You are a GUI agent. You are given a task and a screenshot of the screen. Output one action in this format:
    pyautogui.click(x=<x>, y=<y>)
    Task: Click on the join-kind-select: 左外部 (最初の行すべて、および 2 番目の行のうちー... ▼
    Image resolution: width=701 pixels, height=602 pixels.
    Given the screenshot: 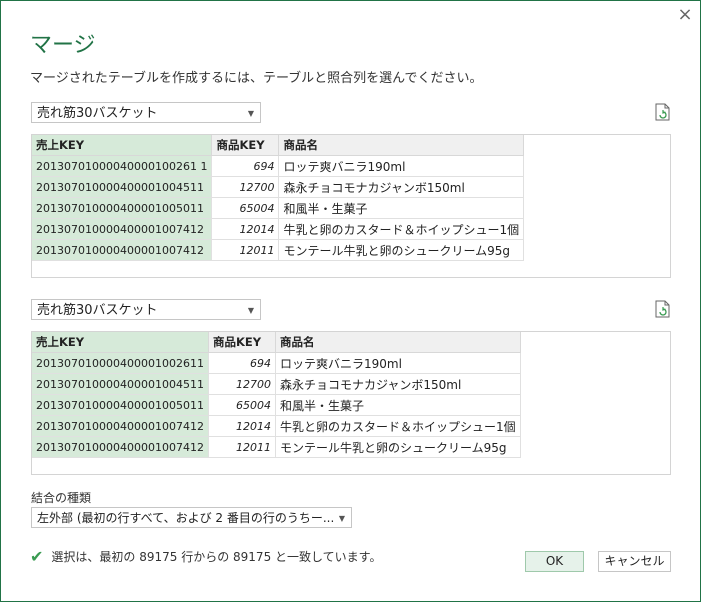 What is the action you would take?
    pyautogui.click(x=191, y=517)
    